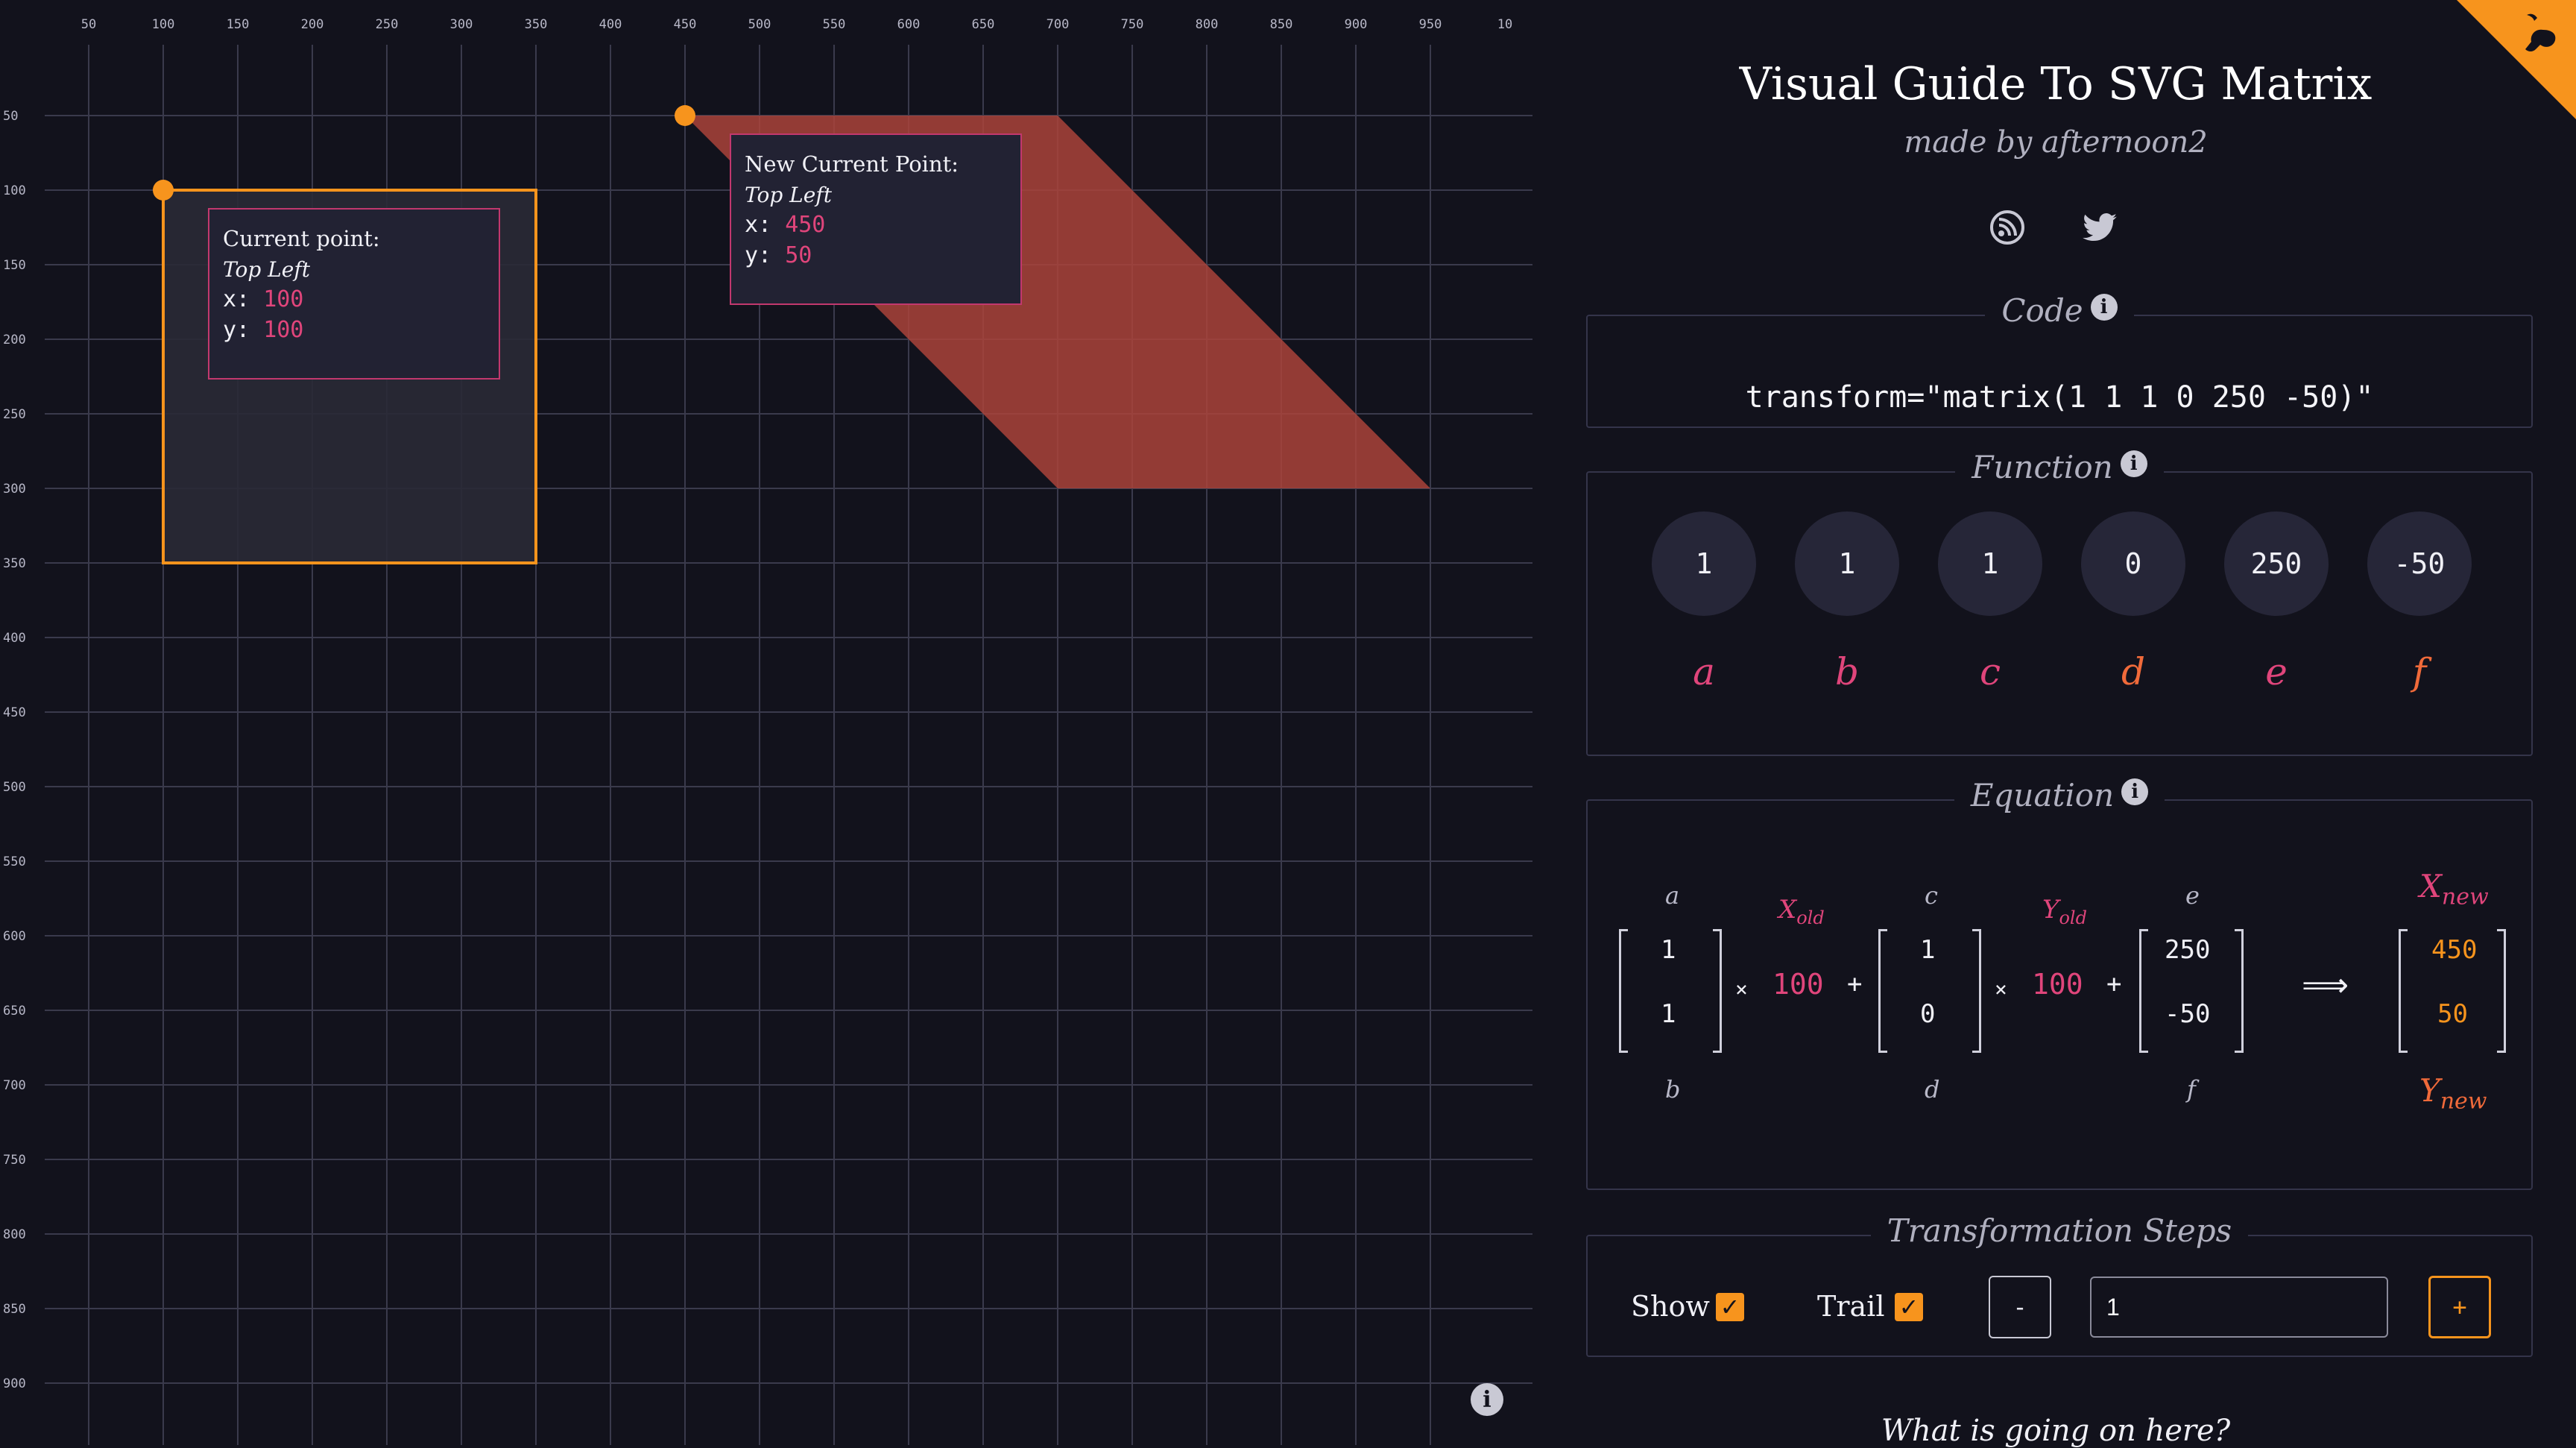  I want to click on label-c: c, so click(1932, 895).